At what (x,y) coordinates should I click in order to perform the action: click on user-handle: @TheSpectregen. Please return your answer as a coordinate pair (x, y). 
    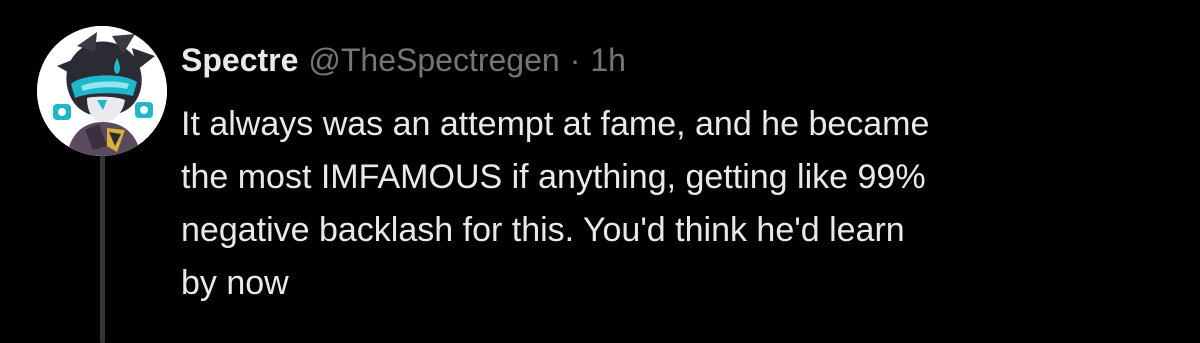
    Looking at the image, I should click on (433, 60).